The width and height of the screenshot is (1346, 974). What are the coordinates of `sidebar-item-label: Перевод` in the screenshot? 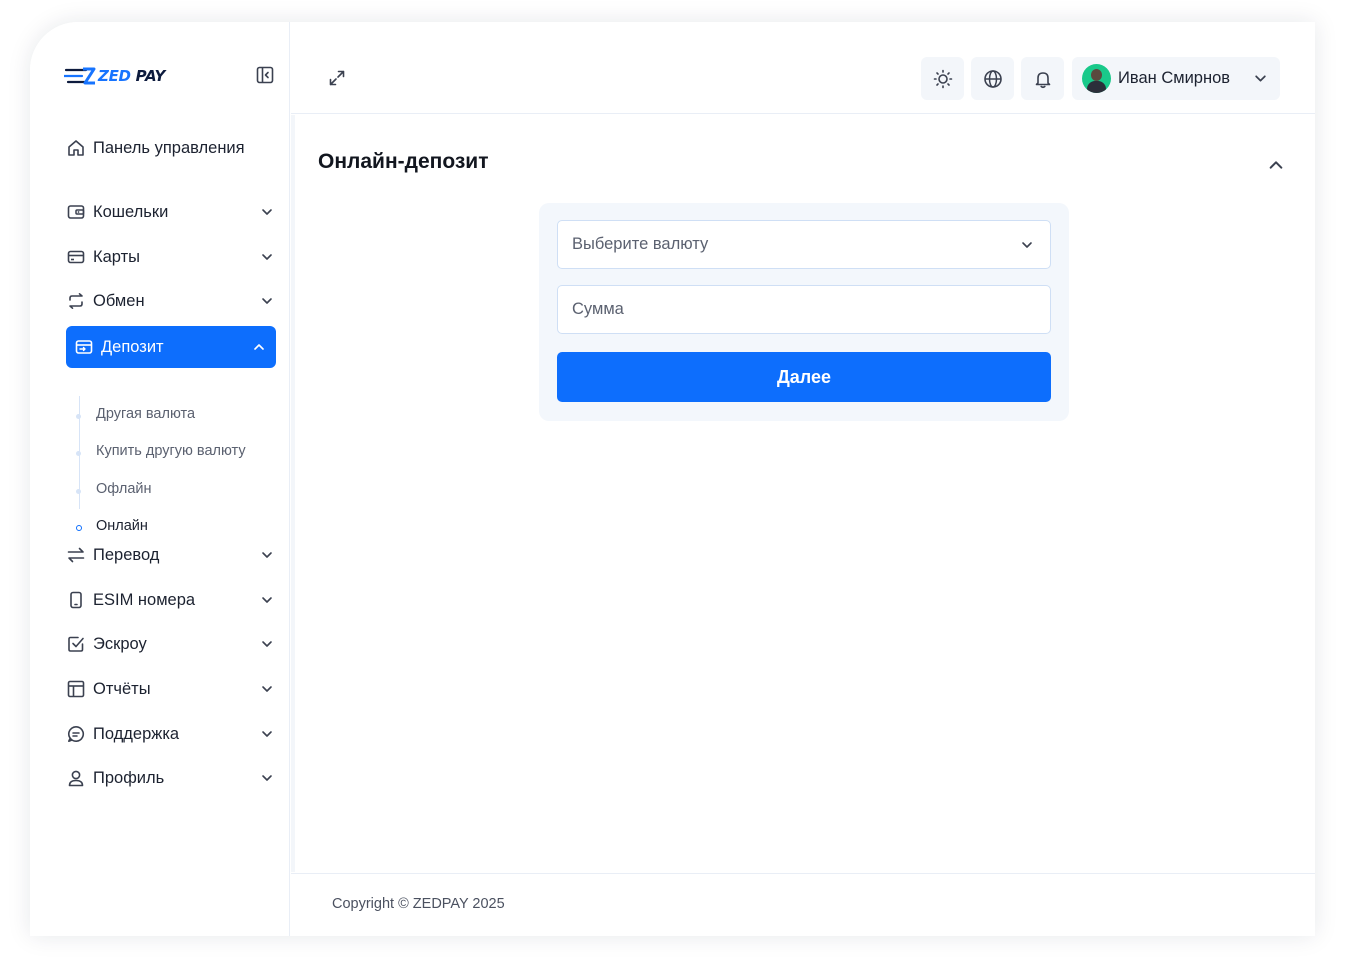 It's located at (126, 554).